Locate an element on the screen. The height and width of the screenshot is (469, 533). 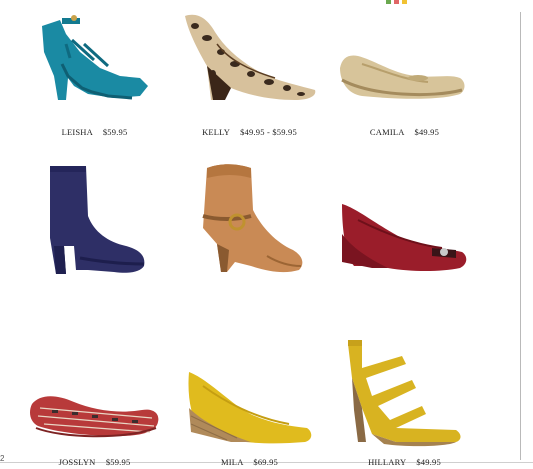
product-caption: MILA $69.95 is located at coordinates (249, 462).